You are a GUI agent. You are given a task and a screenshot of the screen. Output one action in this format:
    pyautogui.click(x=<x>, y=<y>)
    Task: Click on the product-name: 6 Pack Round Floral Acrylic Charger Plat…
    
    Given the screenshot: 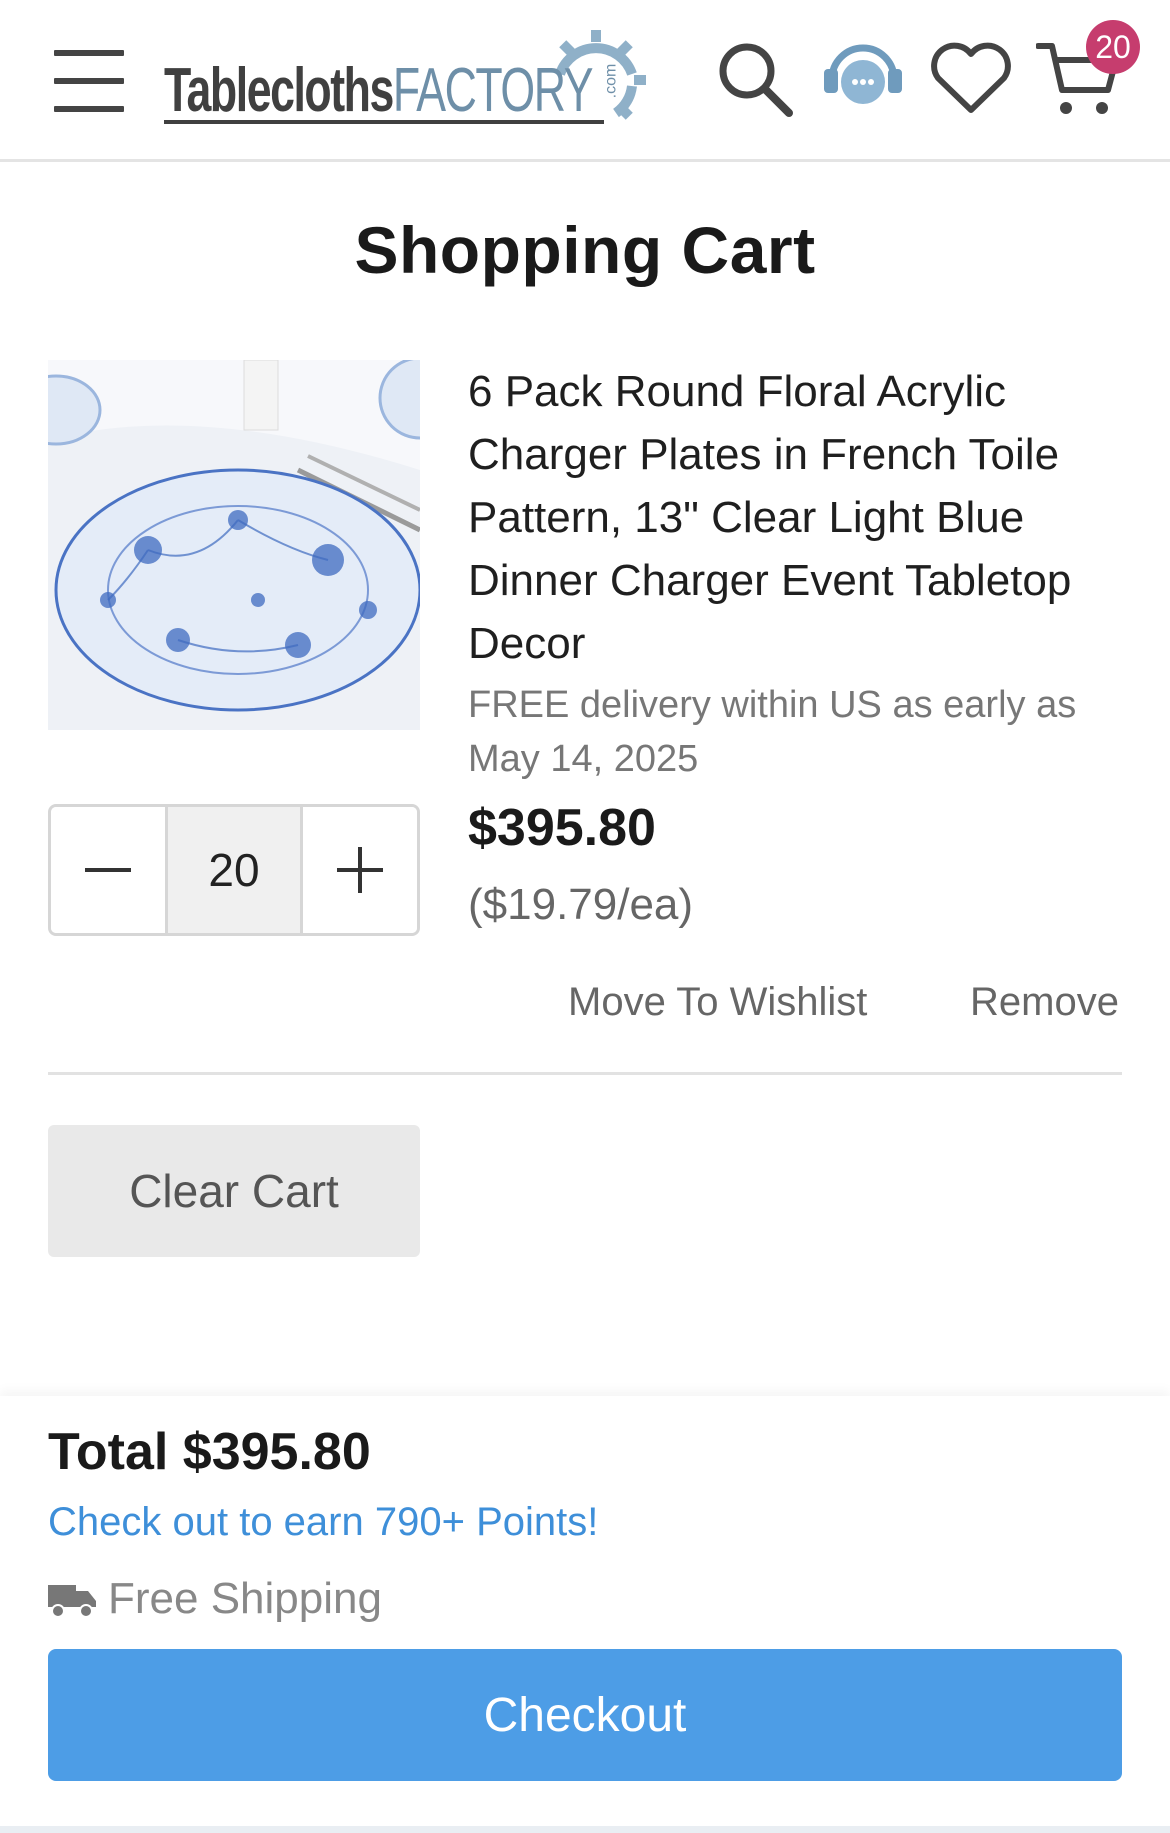 What is the action you would take?
    pyautogui.click(x=798, y=517)
    